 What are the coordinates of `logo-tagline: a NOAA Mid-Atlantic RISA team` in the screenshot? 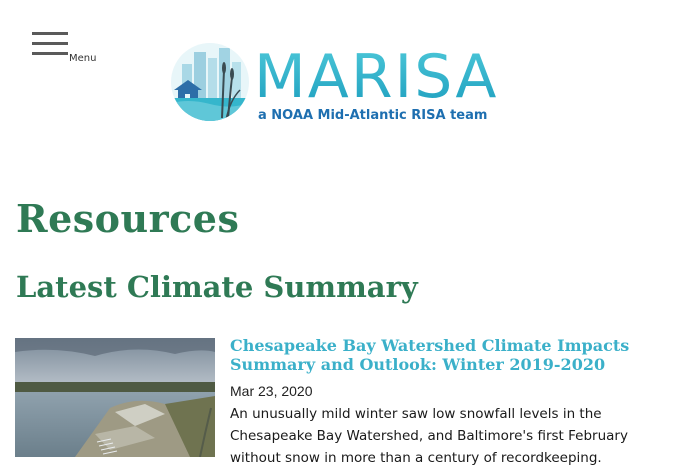 It's located at (373, 115).